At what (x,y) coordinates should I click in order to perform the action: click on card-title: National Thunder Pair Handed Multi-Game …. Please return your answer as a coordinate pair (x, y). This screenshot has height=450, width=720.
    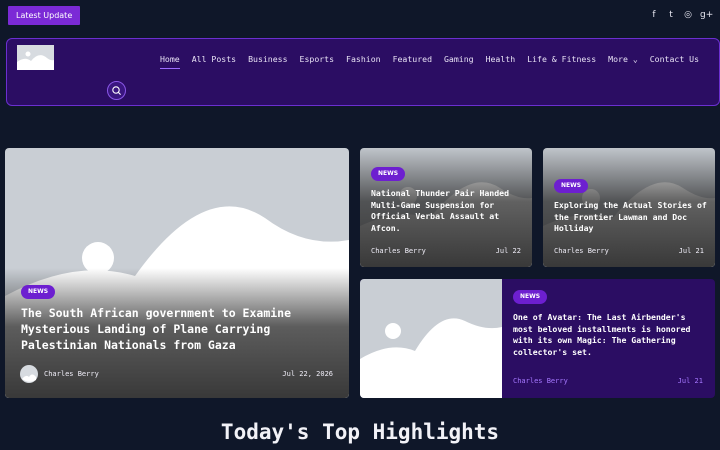
    Looking at the image, I should click on (447, 211).